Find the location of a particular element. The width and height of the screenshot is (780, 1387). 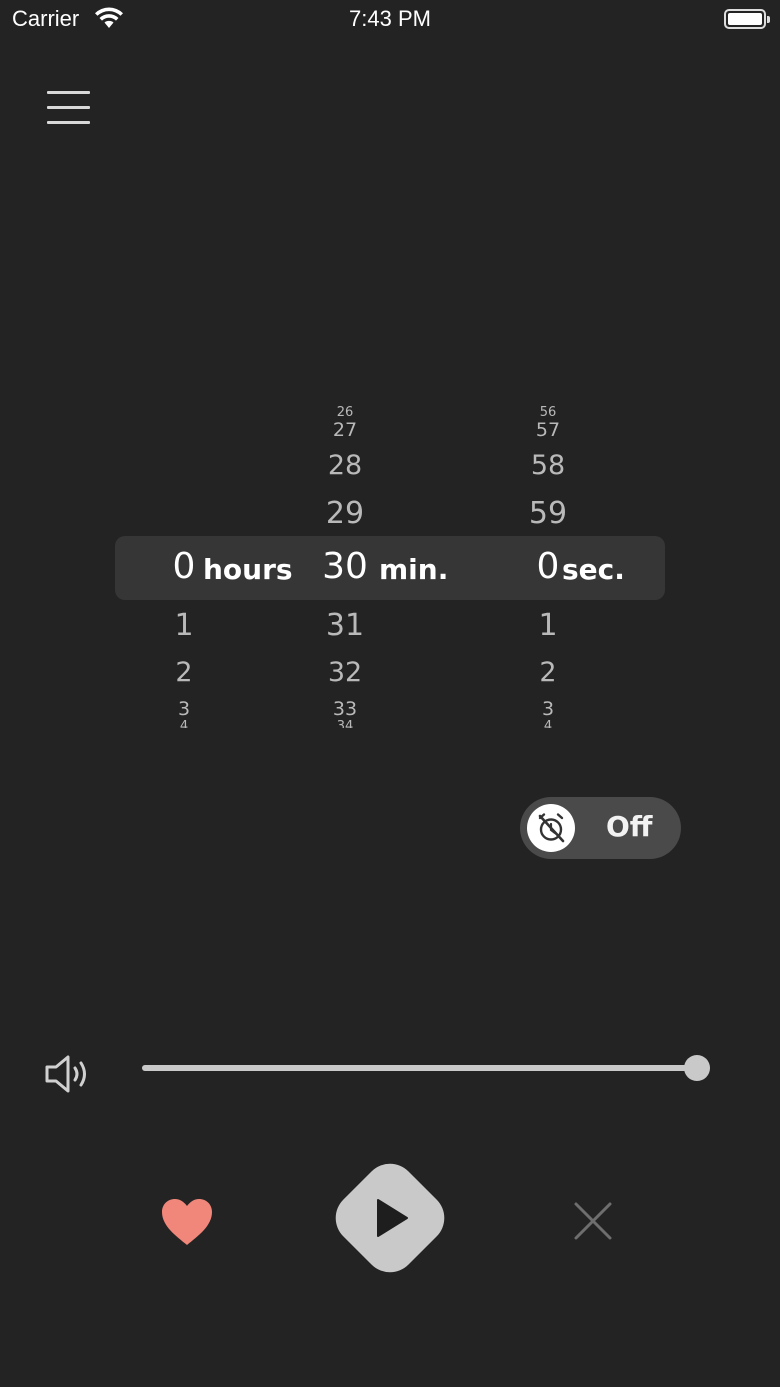

status-bar: Carrier 7:43 PM is located at coordinates (390, 20).